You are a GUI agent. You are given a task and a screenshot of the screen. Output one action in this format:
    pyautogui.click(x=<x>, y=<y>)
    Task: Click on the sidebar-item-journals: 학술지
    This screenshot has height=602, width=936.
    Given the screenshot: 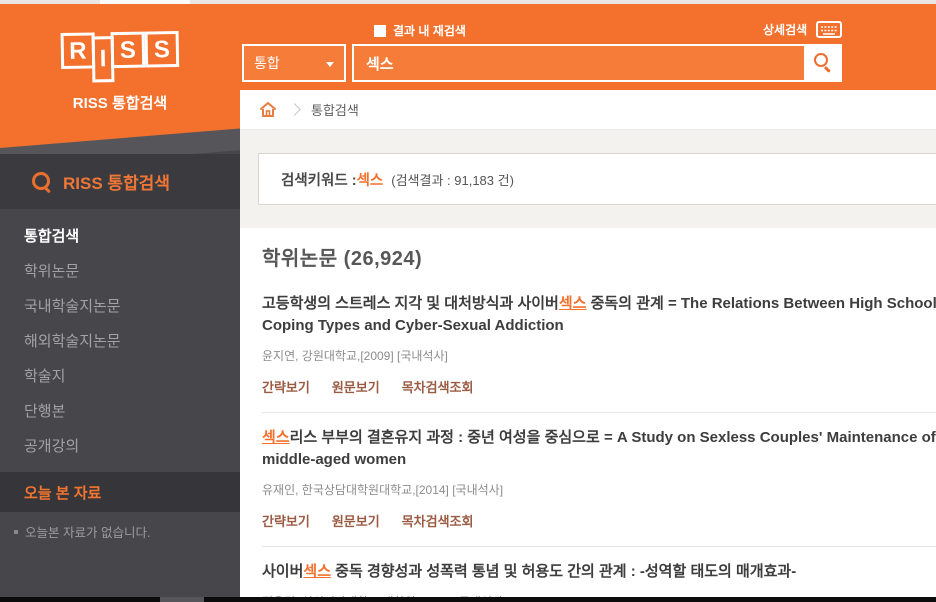 What is the action you would take?
    pyautogui.click(x=120, y=375)
    